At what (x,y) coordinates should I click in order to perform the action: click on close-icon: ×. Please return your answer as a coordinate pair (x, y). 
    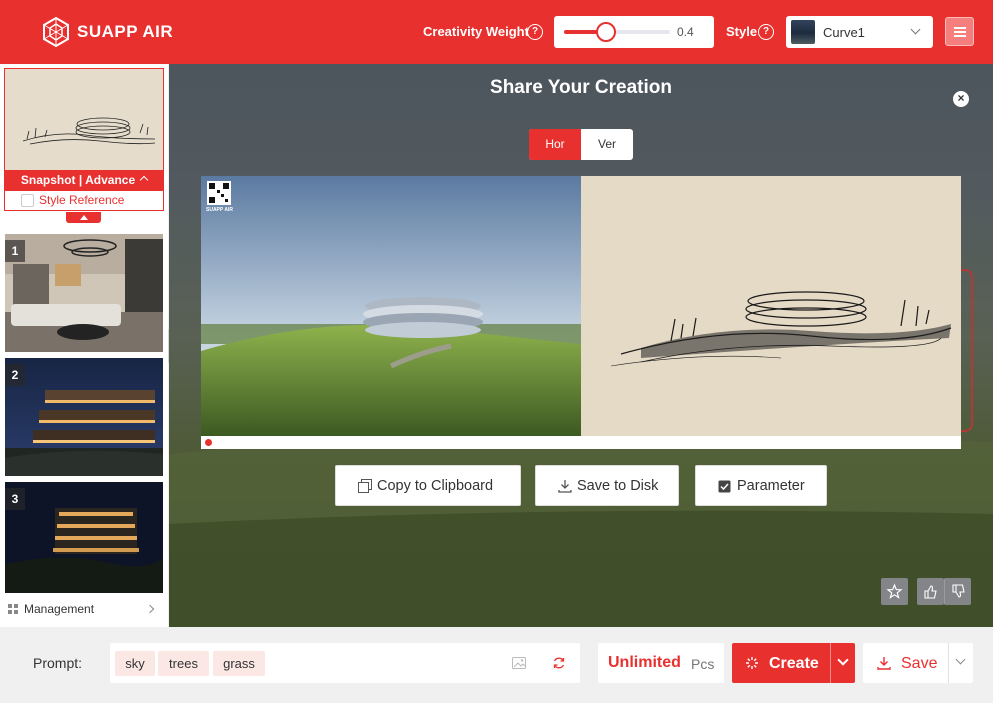
    Looking at the image, I should click on (961, 99).